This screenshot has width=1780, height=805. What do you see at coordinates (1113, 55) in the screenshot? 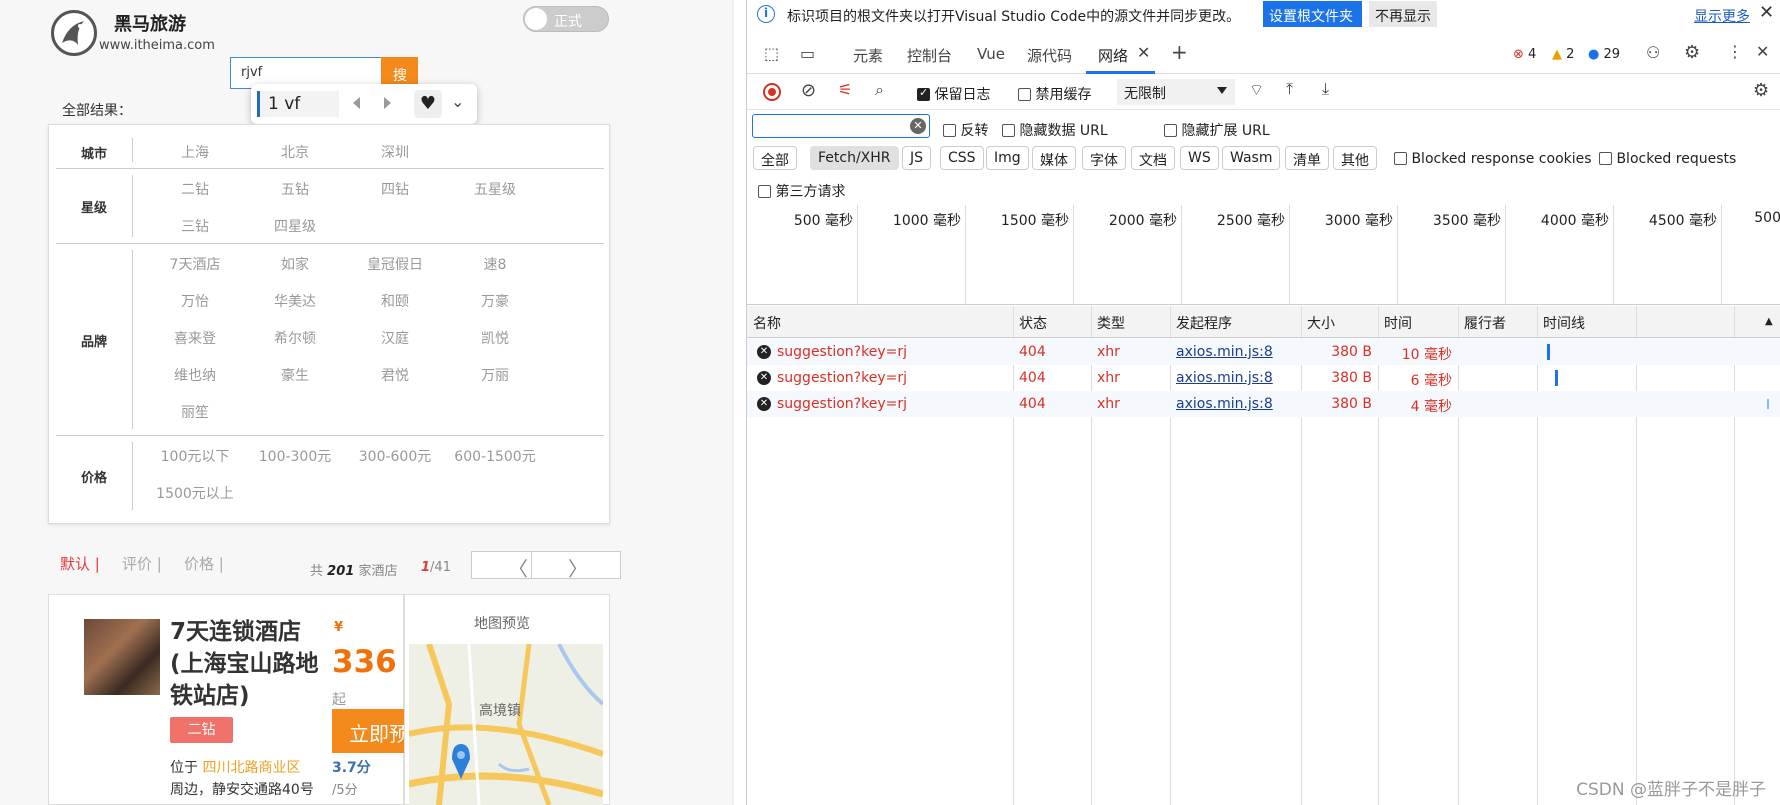
I see `tab-network: 网络` at bounding box center [1113, 55].